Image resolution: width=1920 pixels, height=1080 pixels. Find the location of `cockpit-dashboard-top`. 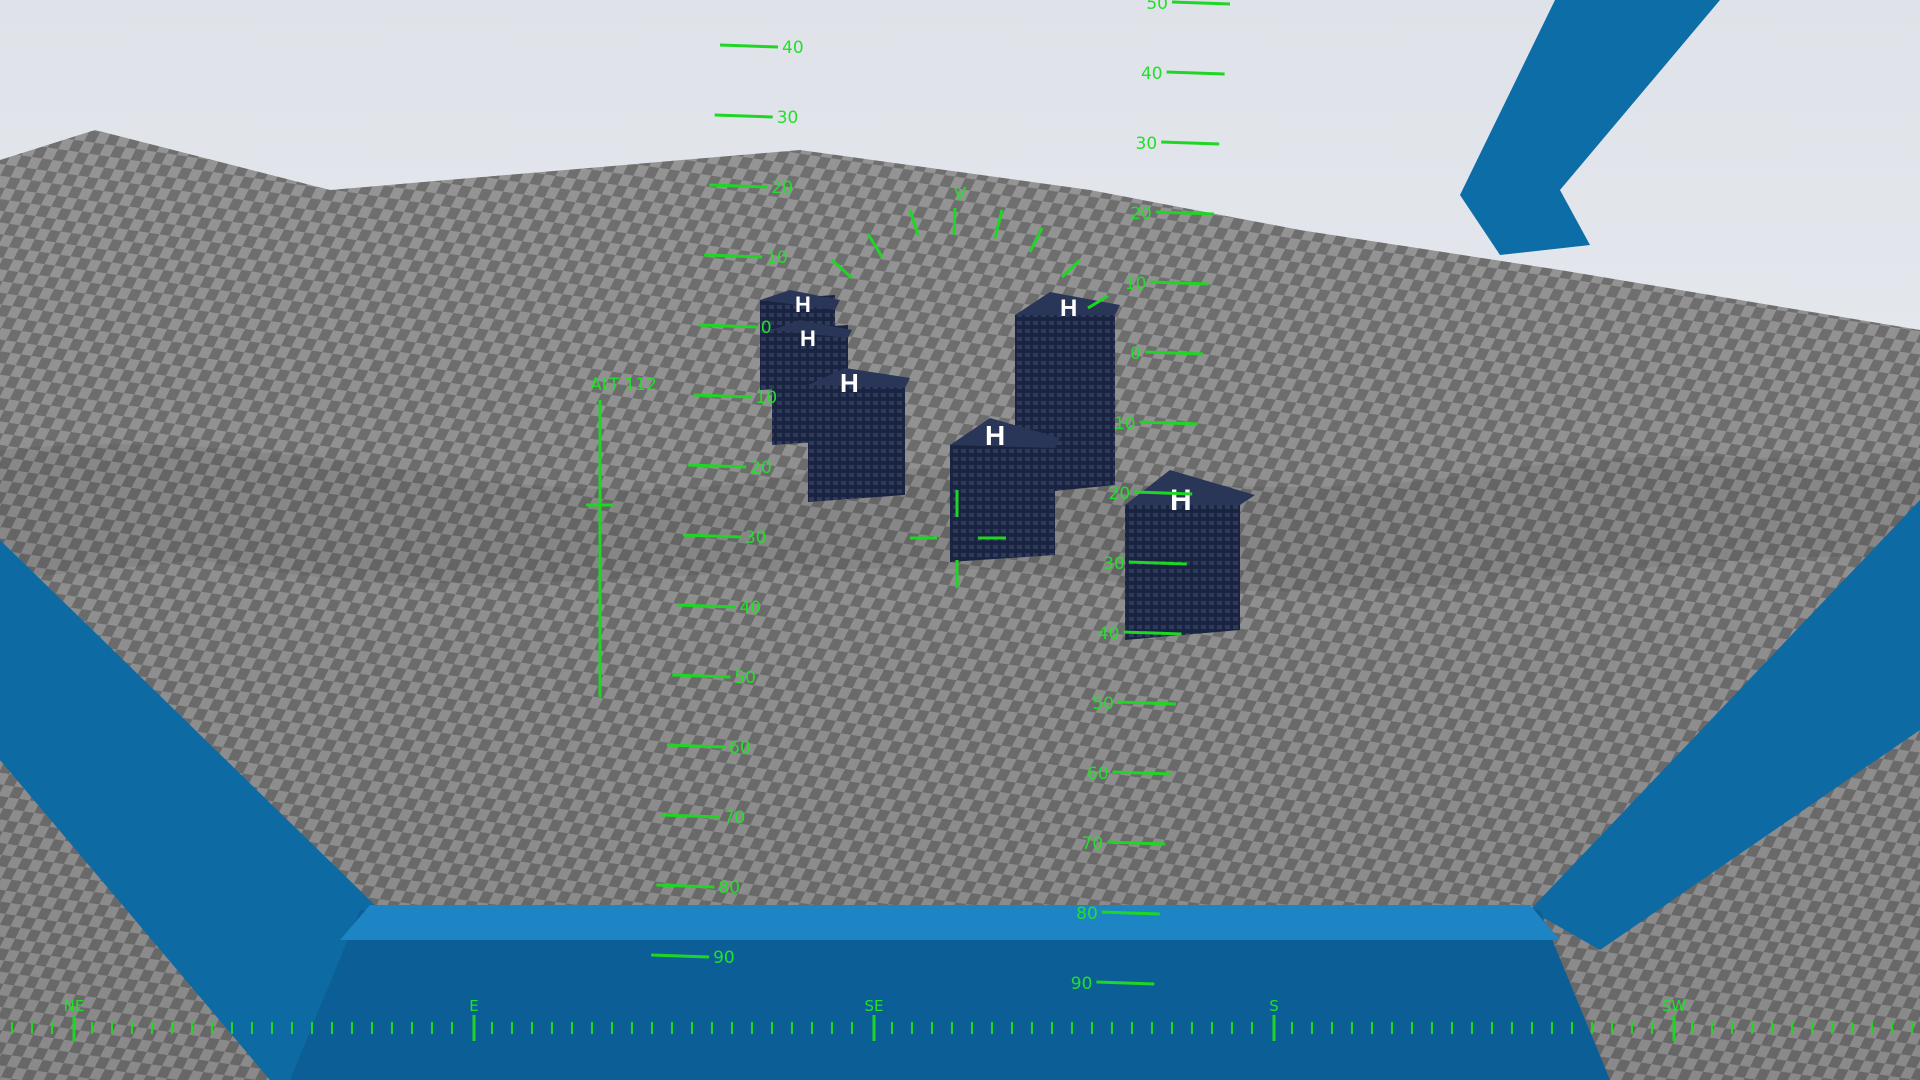

cockpit-dashboard-top is located at coordinates (950, 922).